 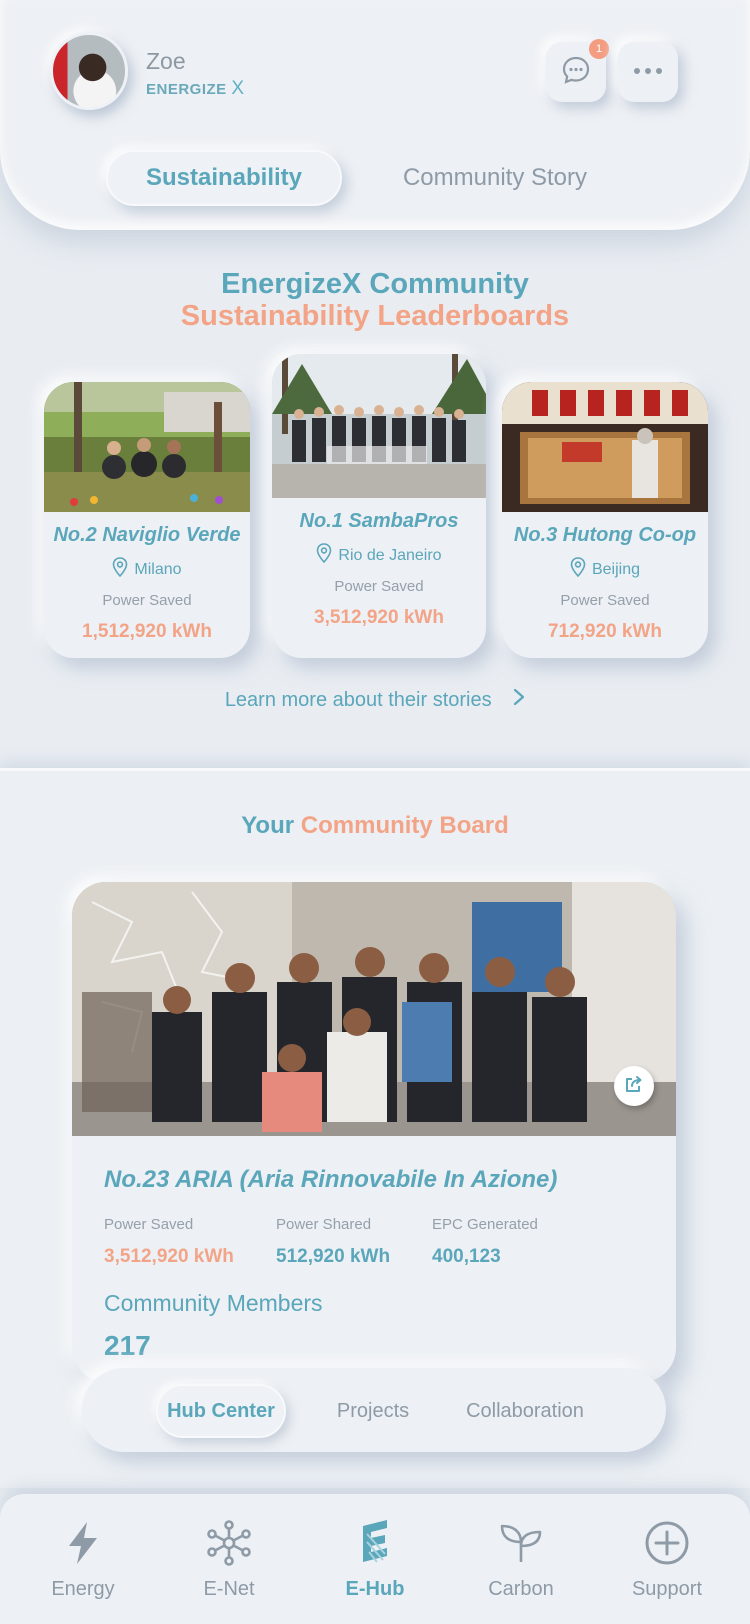 What do you see at coordinates (147, 631) in the screenshot?
I see `metric-value: 1,512,920 kWh` at bounding box center [147, 631].